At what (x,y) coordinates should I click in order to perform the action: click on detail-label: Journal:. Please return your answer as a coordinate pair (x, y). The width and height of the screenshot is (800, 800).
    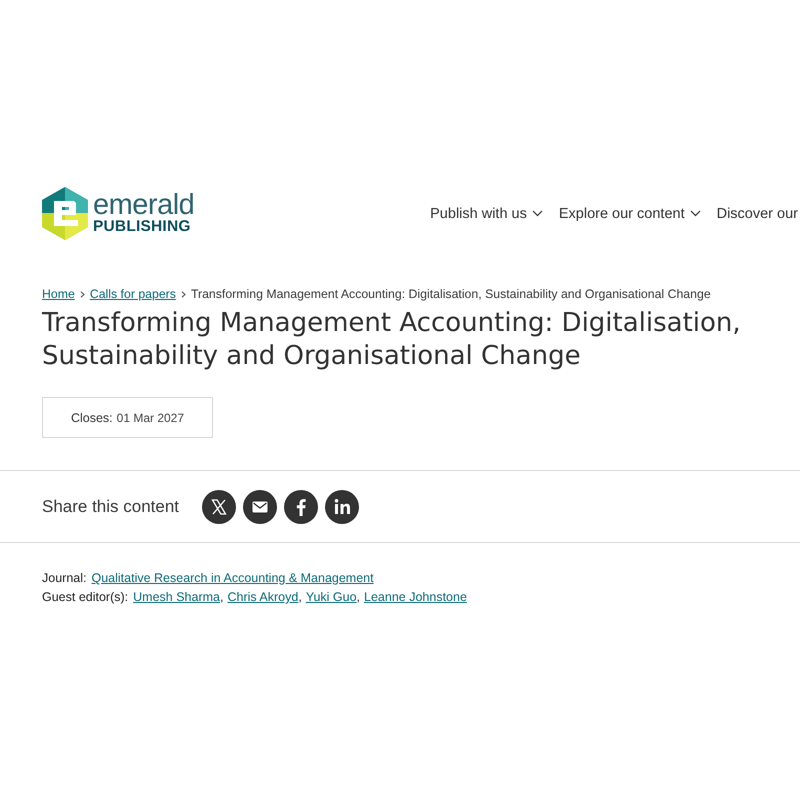
    Looking at the image, I should click on (64, 578).